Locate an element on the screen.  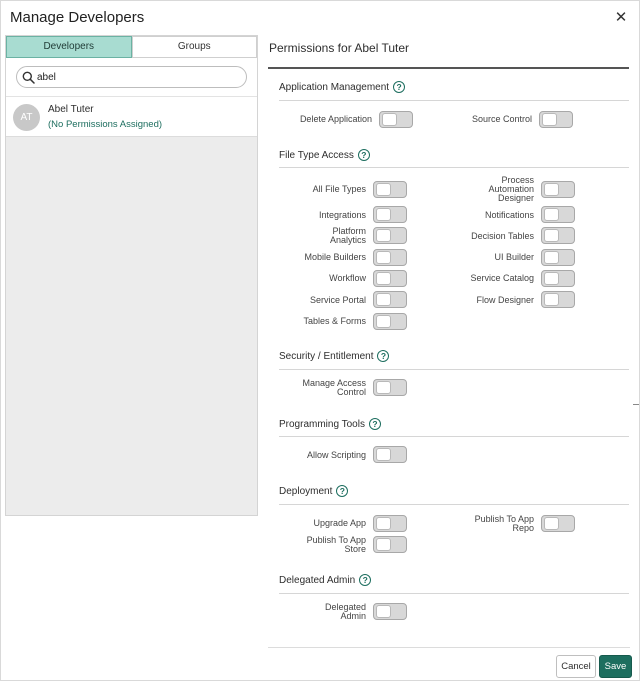
toggle-notifications is located at coordinates (558, 214).